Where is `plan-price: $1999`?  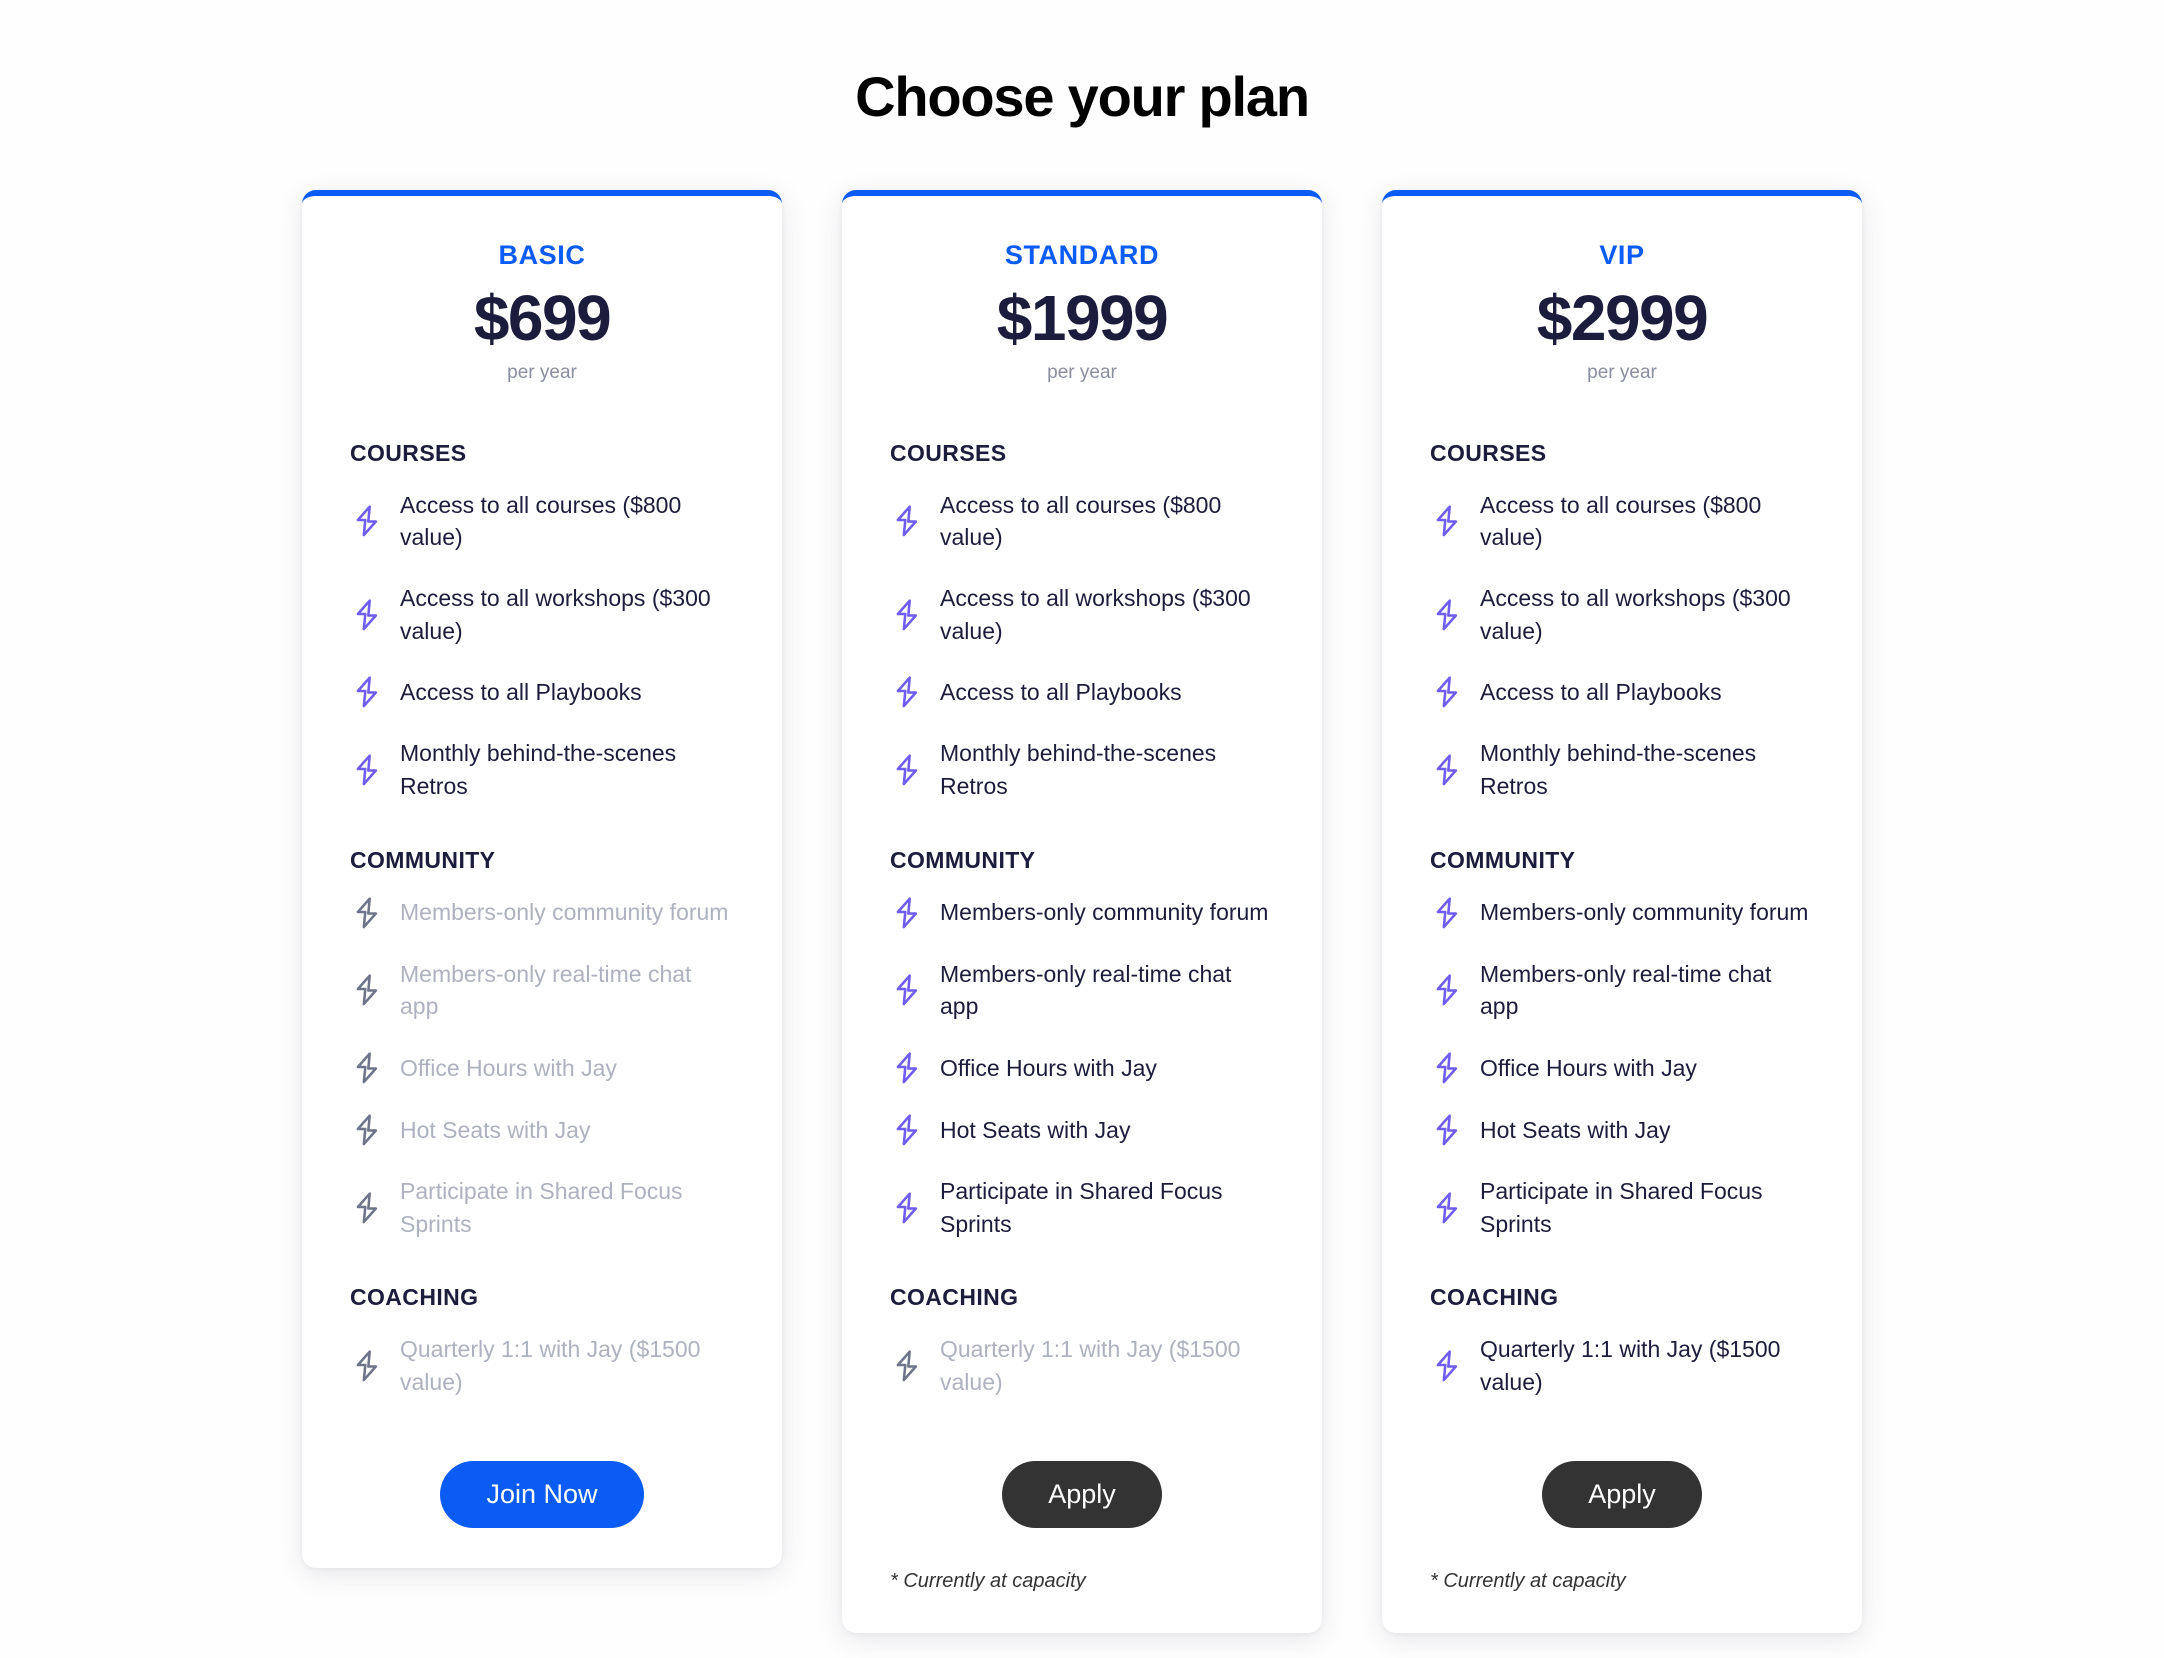 plan-price: $1999 is located at coordinates (1082, 317).